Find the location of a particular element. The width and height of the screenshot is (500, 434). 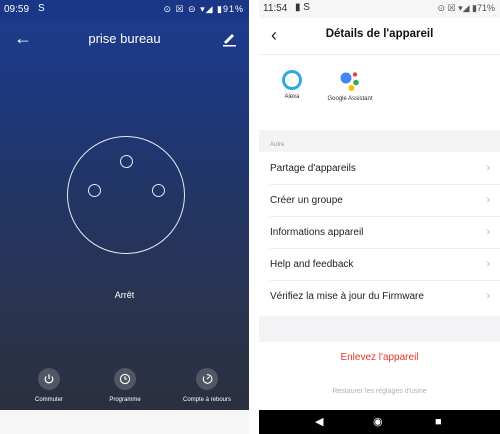

remove-device-button: Enlevez l'appareil is located at coordinates (379, 358).